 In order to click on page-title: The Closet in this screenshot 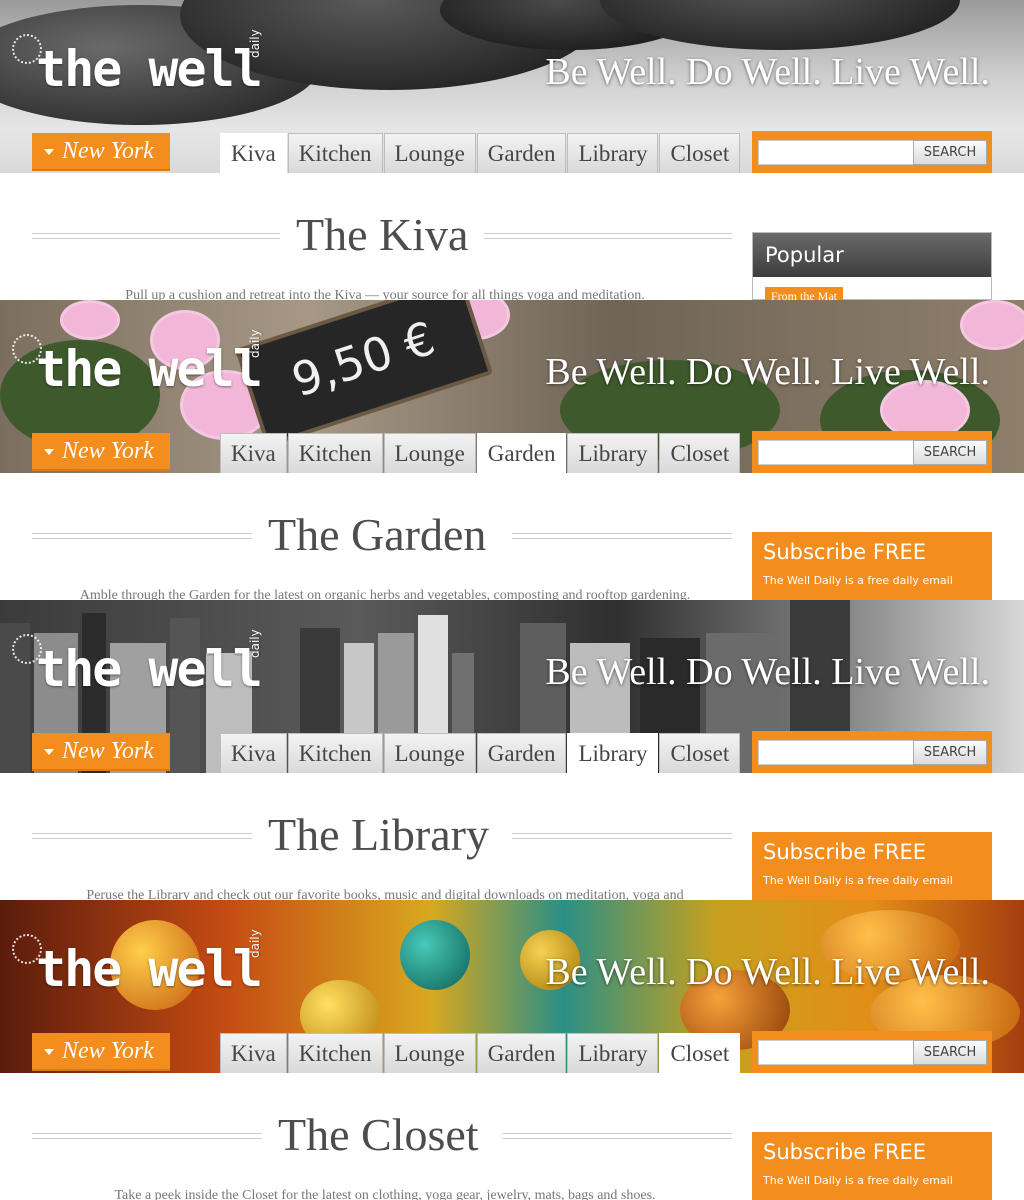, I will do `click(378, 1134)`.